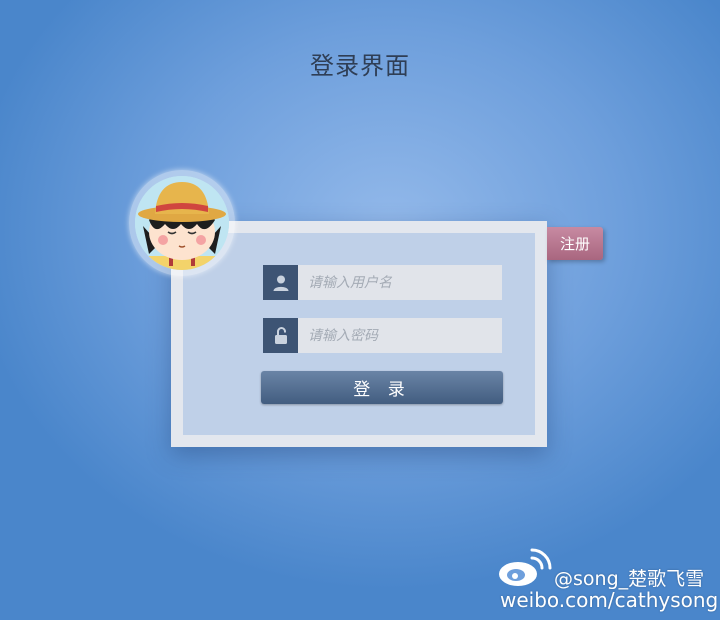 Image resolution: width=720 pixels, height=620 pixels. I want to click on password-field, so click(382, 335).